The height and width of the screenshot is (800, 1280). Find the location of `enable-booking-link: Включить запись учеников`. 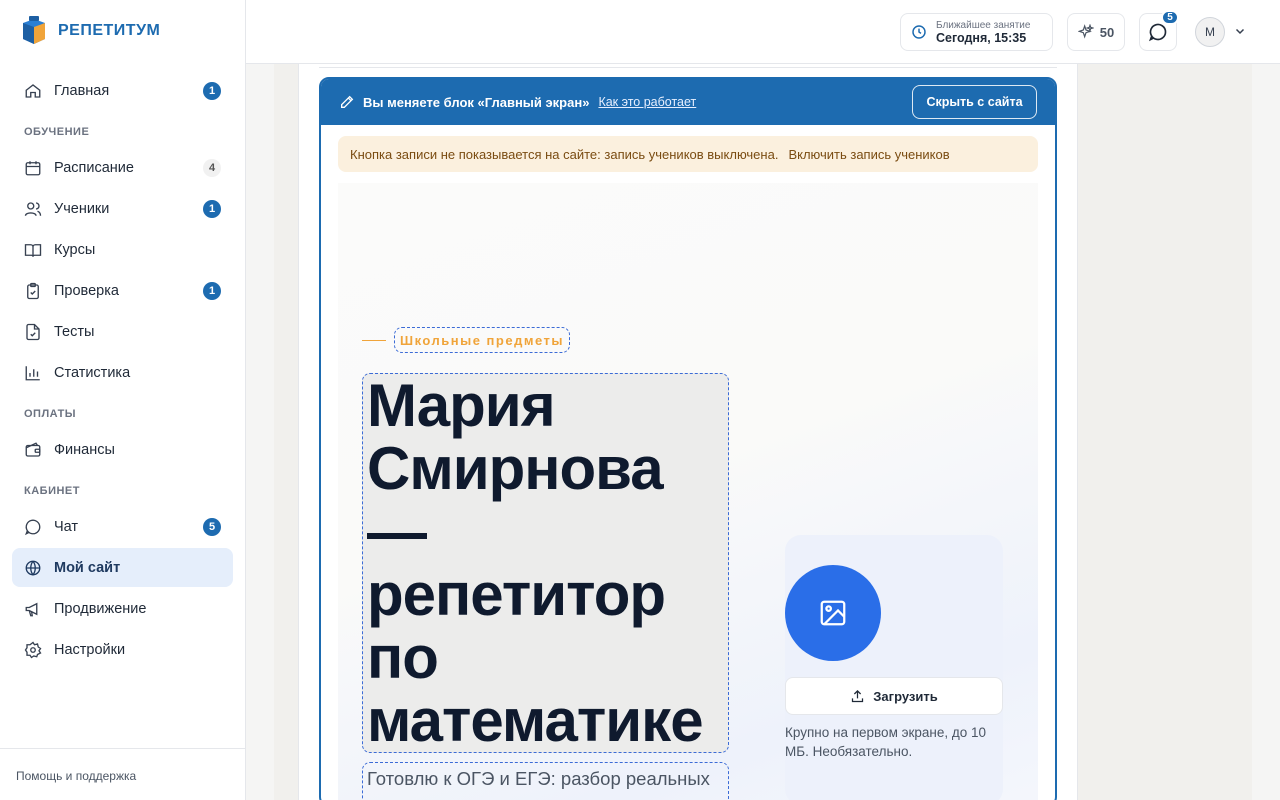

enable-booking-link: Включить запись учеников is located at coordinates (868, 154).